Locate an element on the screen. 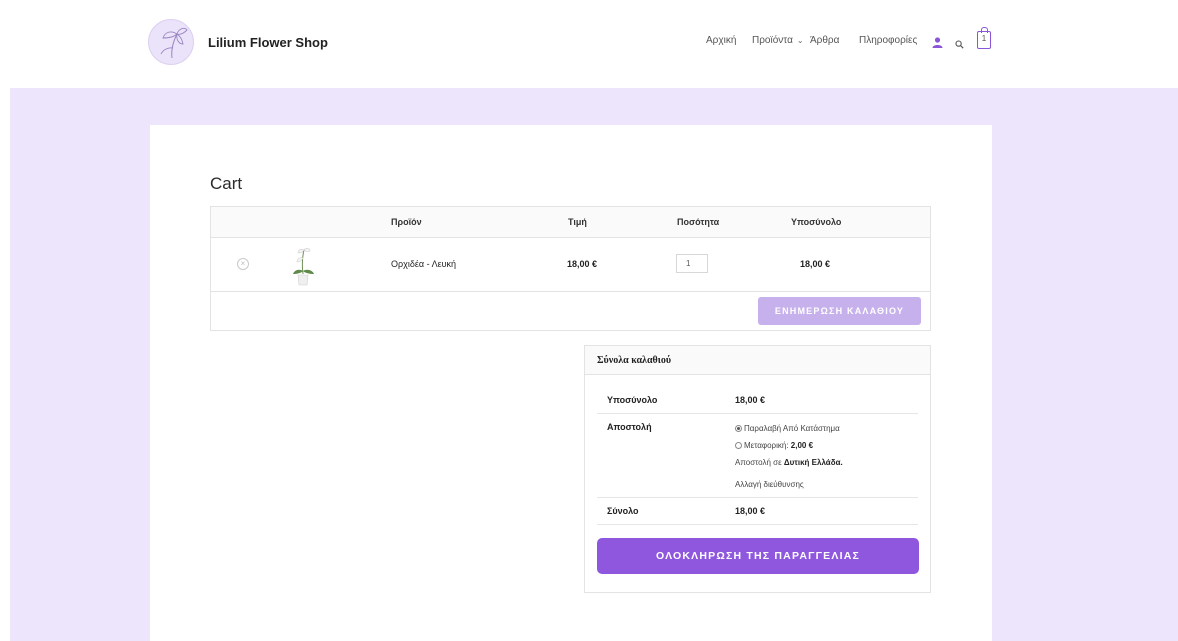 The width and height of the screenshot is (1178, 641). nav-item-products-label: Προϊόντα is located at coordinates (772, 40).